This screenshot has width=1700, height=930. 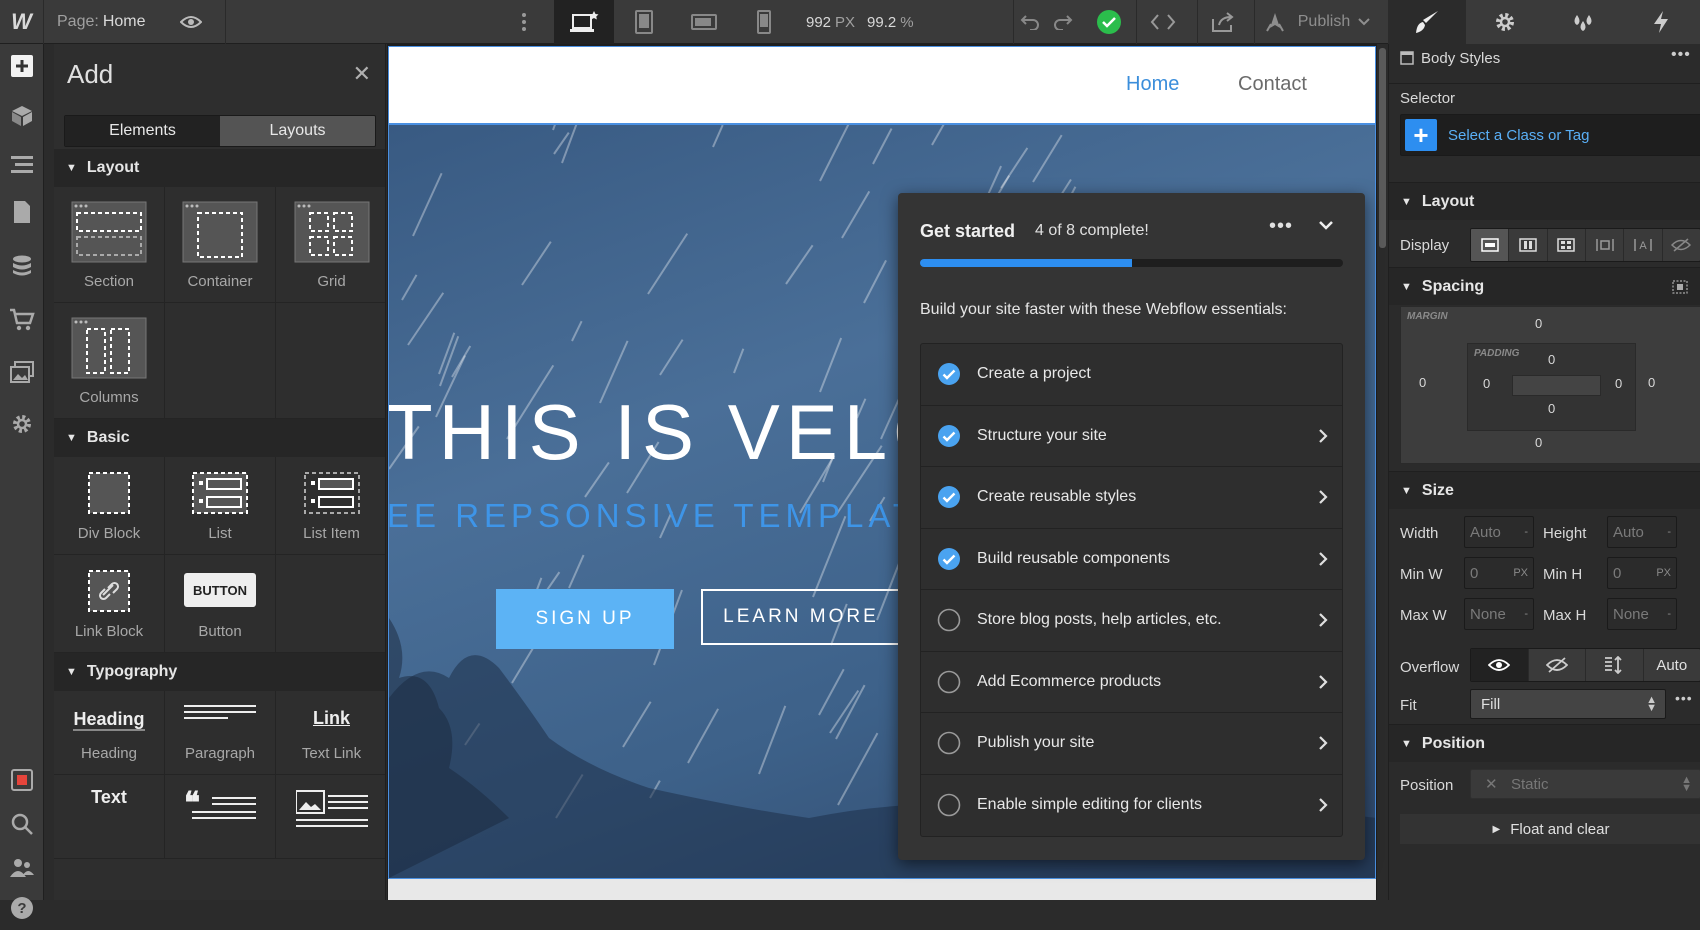 What do you see at coordinates (1382, 472) in the screenshot?
I see `vertical-scrollbar` at bounding box center [1382, 472].